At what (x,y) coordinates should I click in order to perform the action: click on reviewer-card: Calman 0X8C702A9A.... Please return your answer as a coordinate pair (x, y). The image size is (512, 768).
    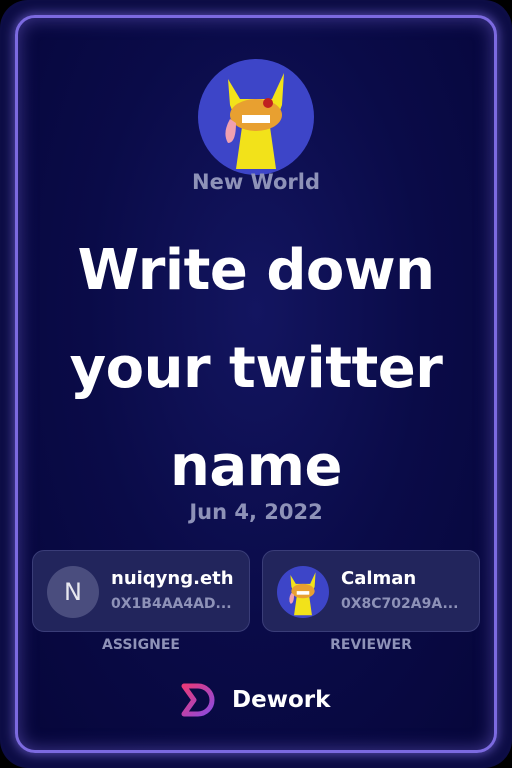
    Looking at the image, I should click on (371, 591).